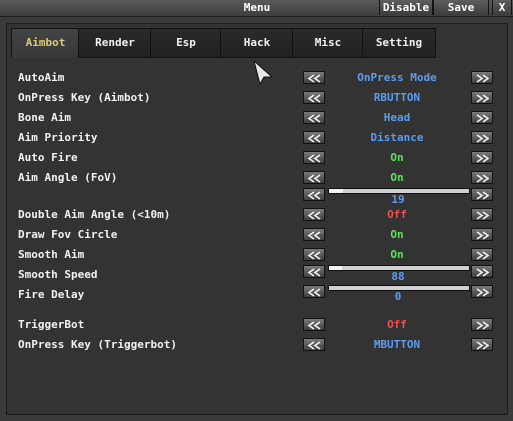 The height and width of the screenshot is (421, 513). I want to click on disable-button: Disable, so click(406, 7).